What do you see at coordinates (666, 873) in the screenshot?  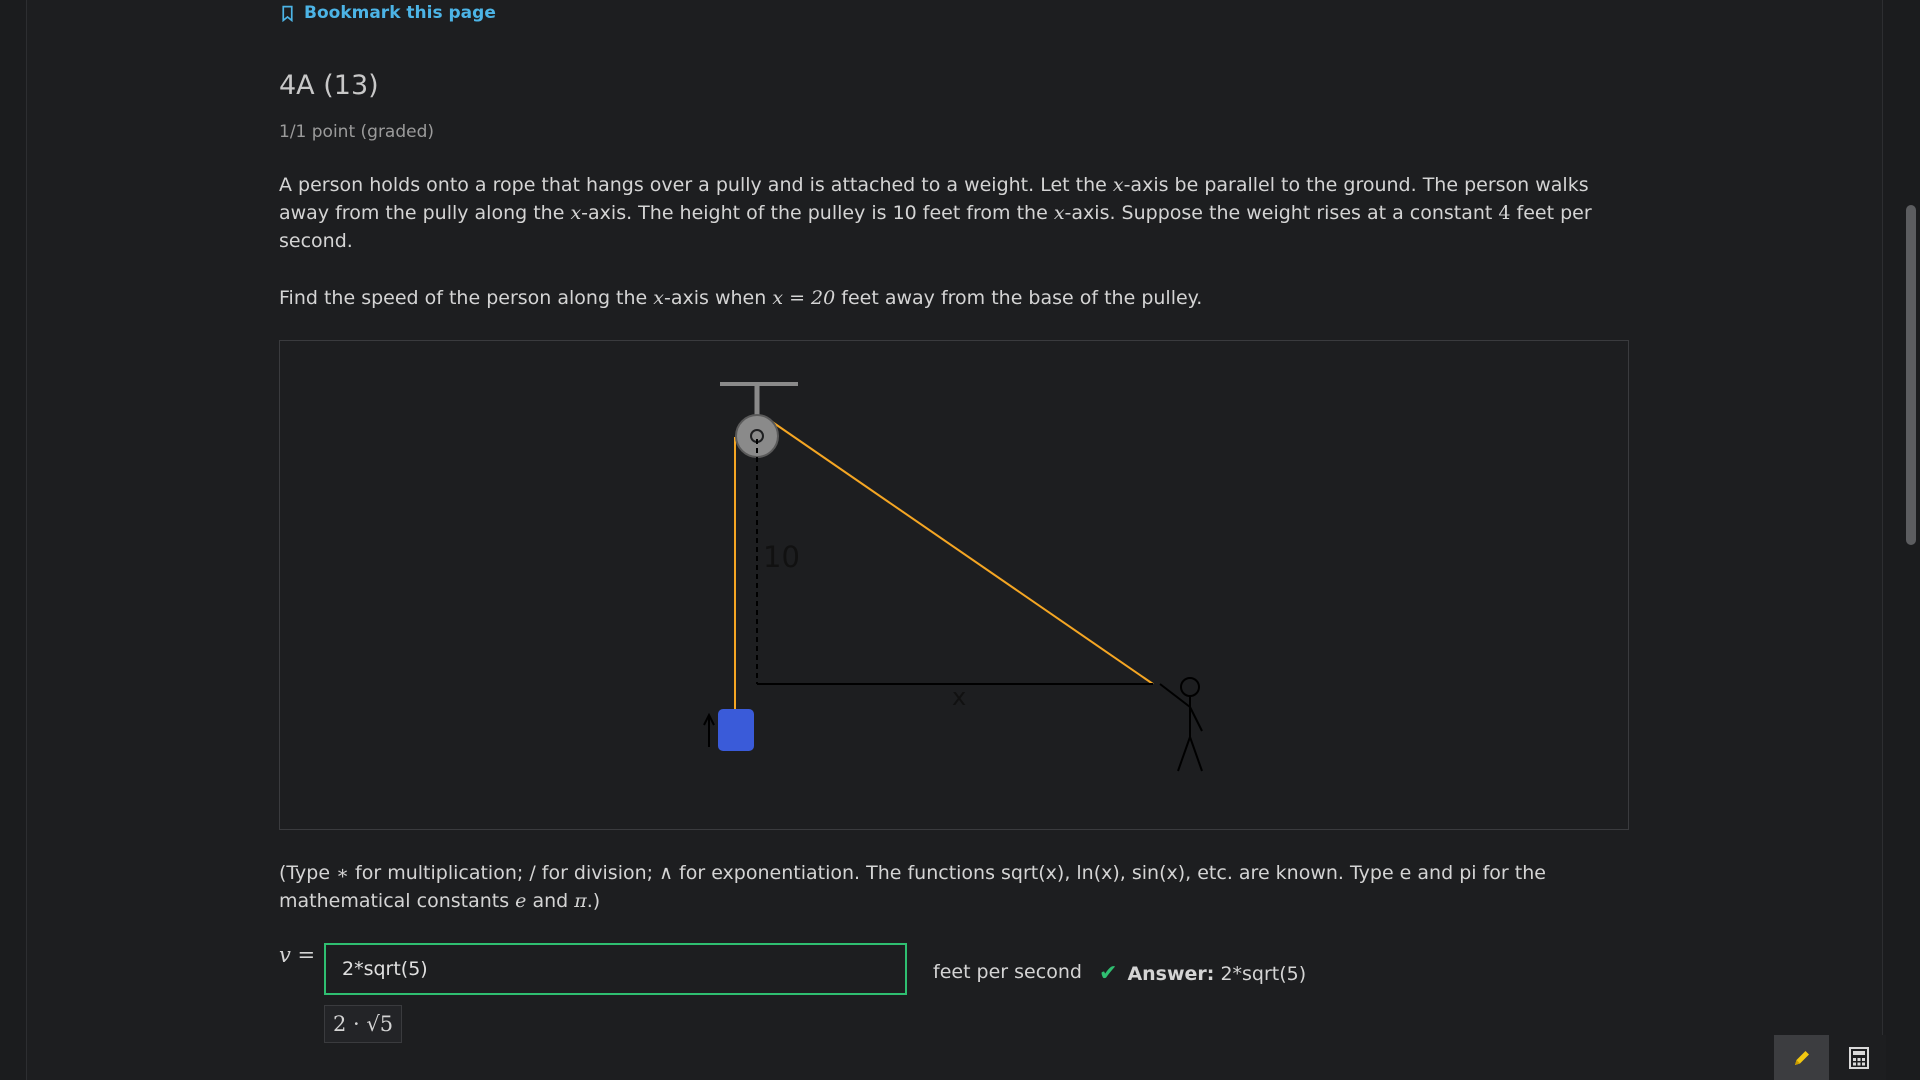 I see `math-caret: ∧` at bounding box center [666, 873].